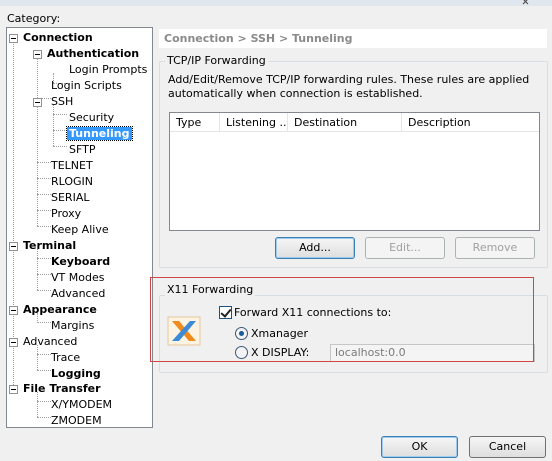 The image size is (552, 461). I want to click on tree-item-label: VT Modes, so click(78, 277).